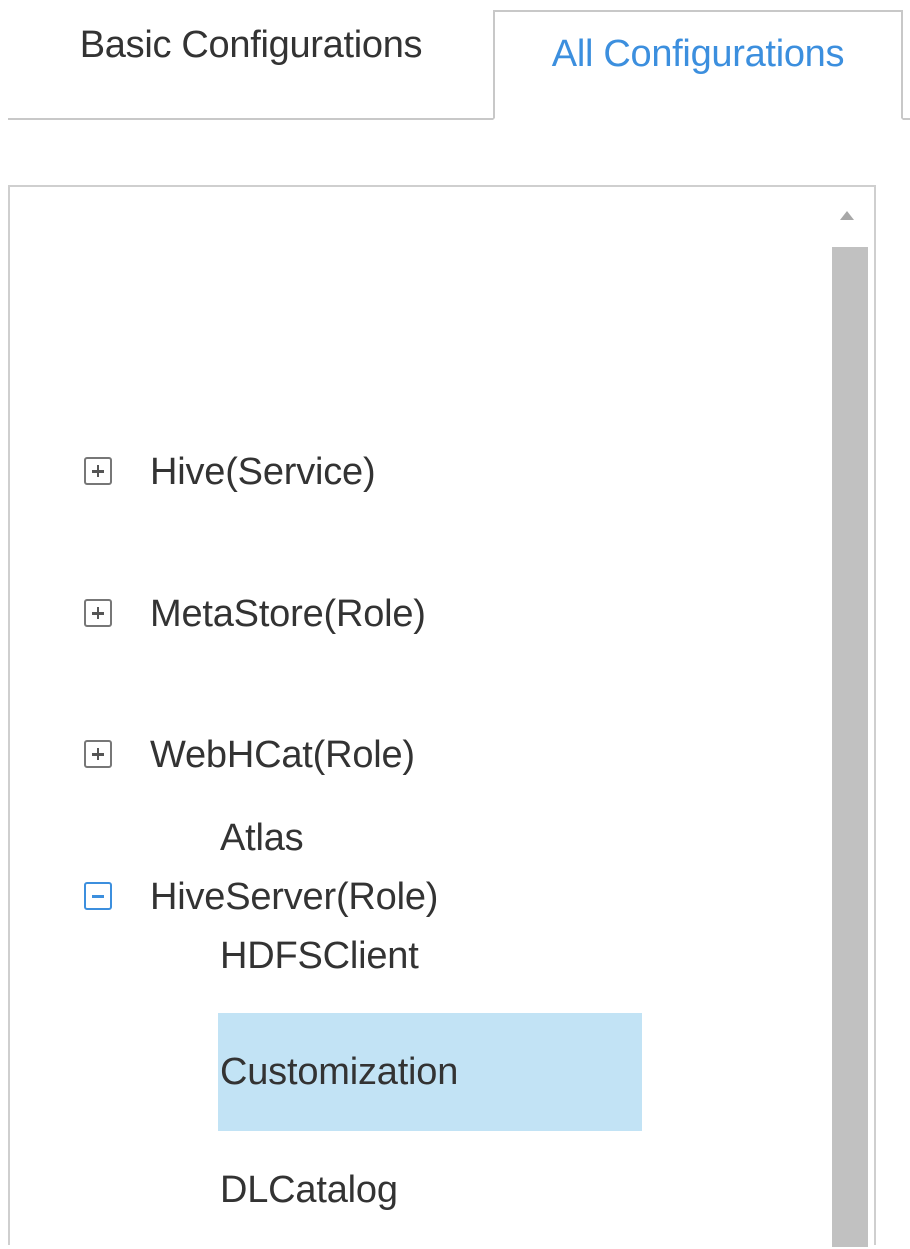 This screenshot has height=1249, width=910. I want to click on tab-basic-configurations: Basic Configurations, so click(251, 65).